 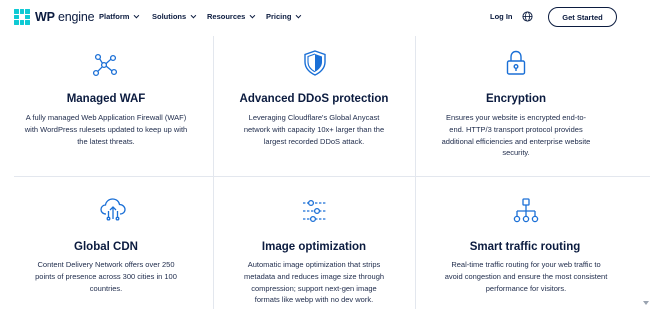 I want to click on feature-title: Smart traffic routing, so click(x=525, y=247).